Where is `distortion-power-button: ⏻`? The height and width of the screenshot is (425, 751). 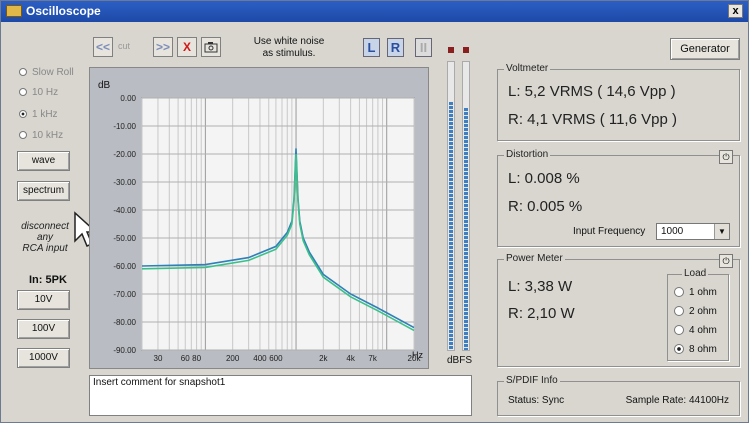
distortion-power-button: ⏻ is located at coordinates (726, 157).